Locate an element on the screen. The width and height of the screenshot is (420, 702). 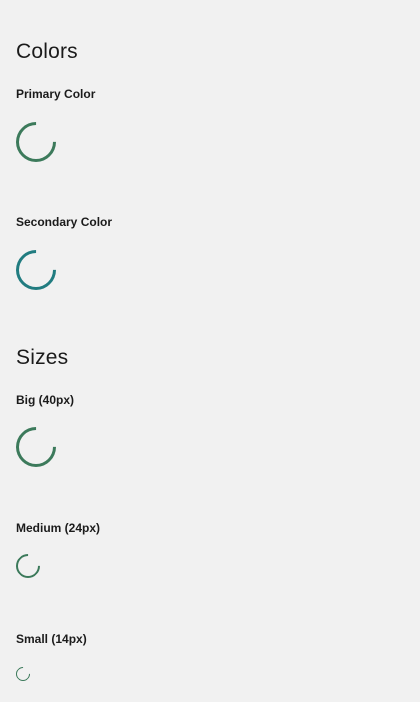
secondary-color-spinner is located at coordinates (36, 270).